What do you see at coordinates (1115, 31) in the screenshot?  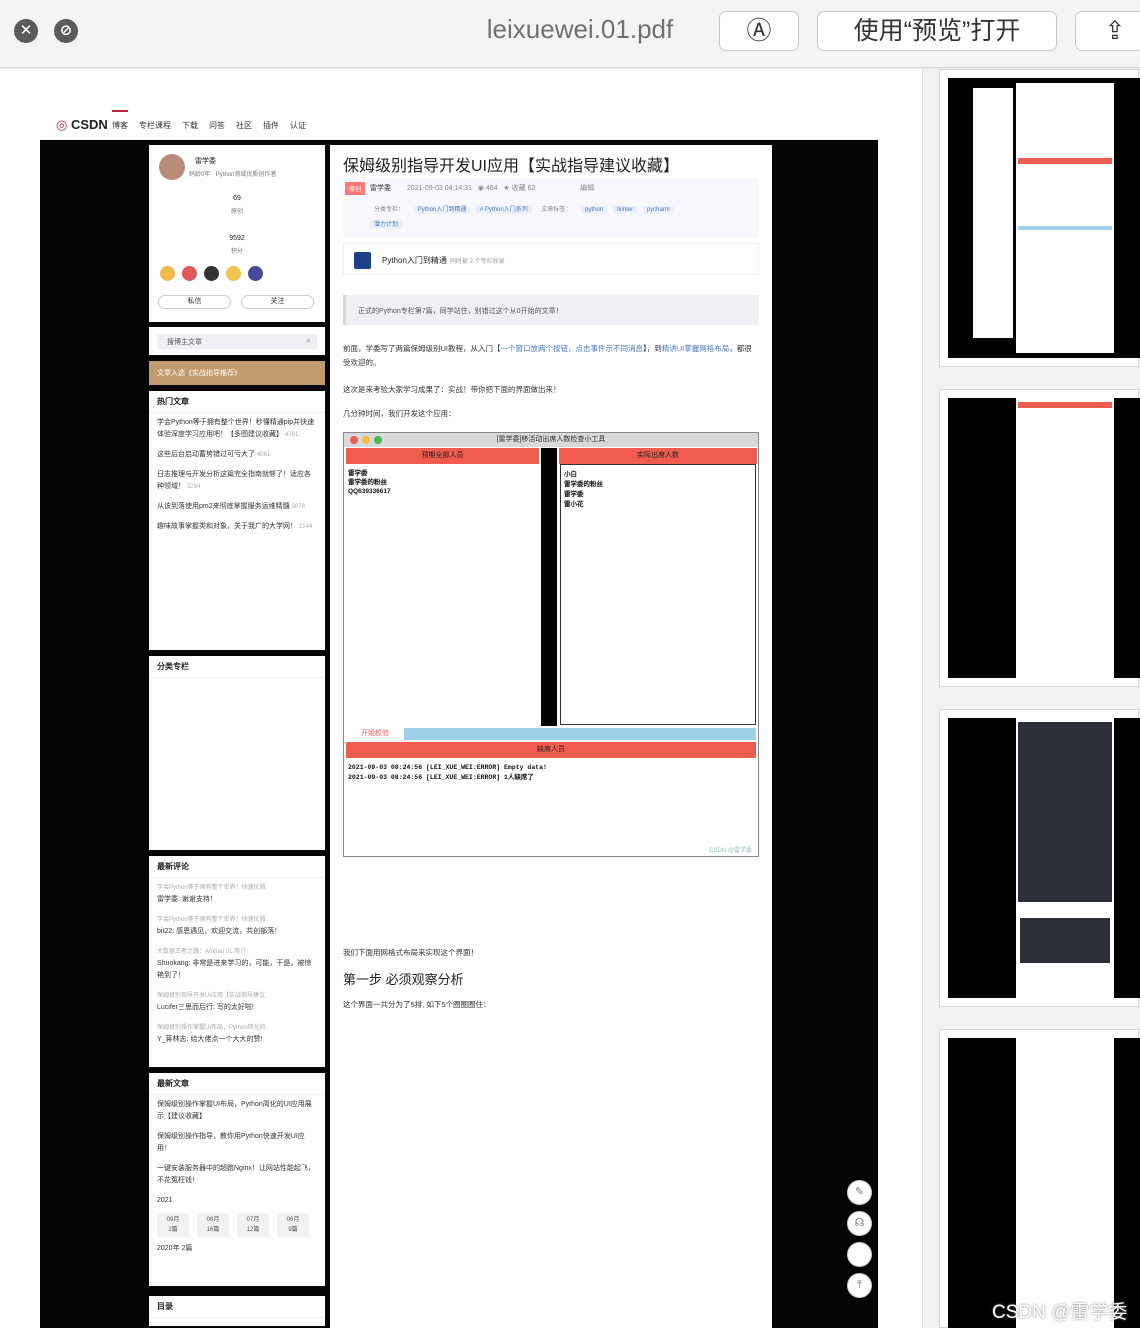 I see `share-icon: ⇪` at bounding box center [1115, 31].